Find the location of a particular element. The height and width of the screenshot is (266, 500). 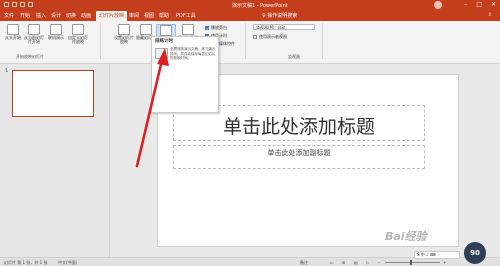

group-label-monitors: 监视器 is located at coordinates (294, 56).